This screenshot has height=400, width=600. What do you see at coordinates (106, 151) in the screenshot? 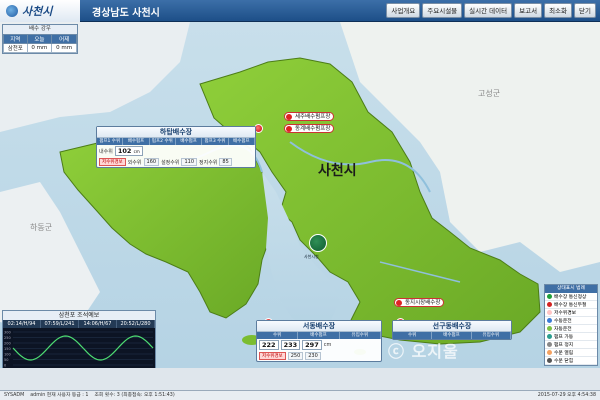
I see `hatap-level-label: 내수위` at bounding box center [106, 151].